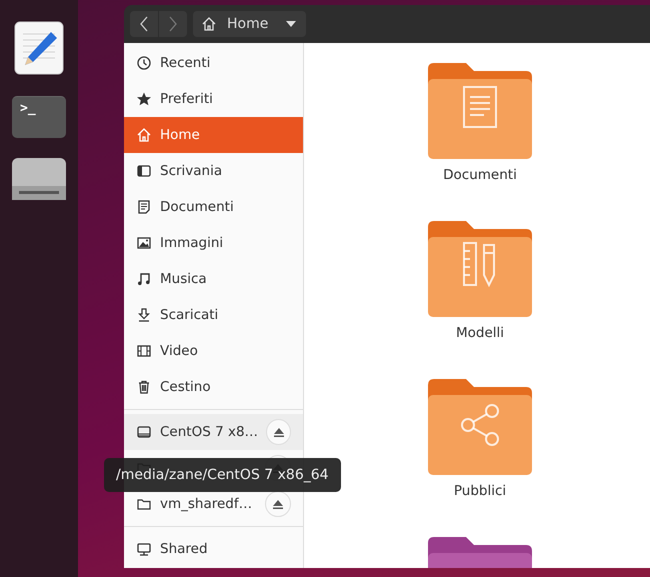 The height and width of the screenshot is (577, 650). I want to click on download-icon, so click(144, 315).